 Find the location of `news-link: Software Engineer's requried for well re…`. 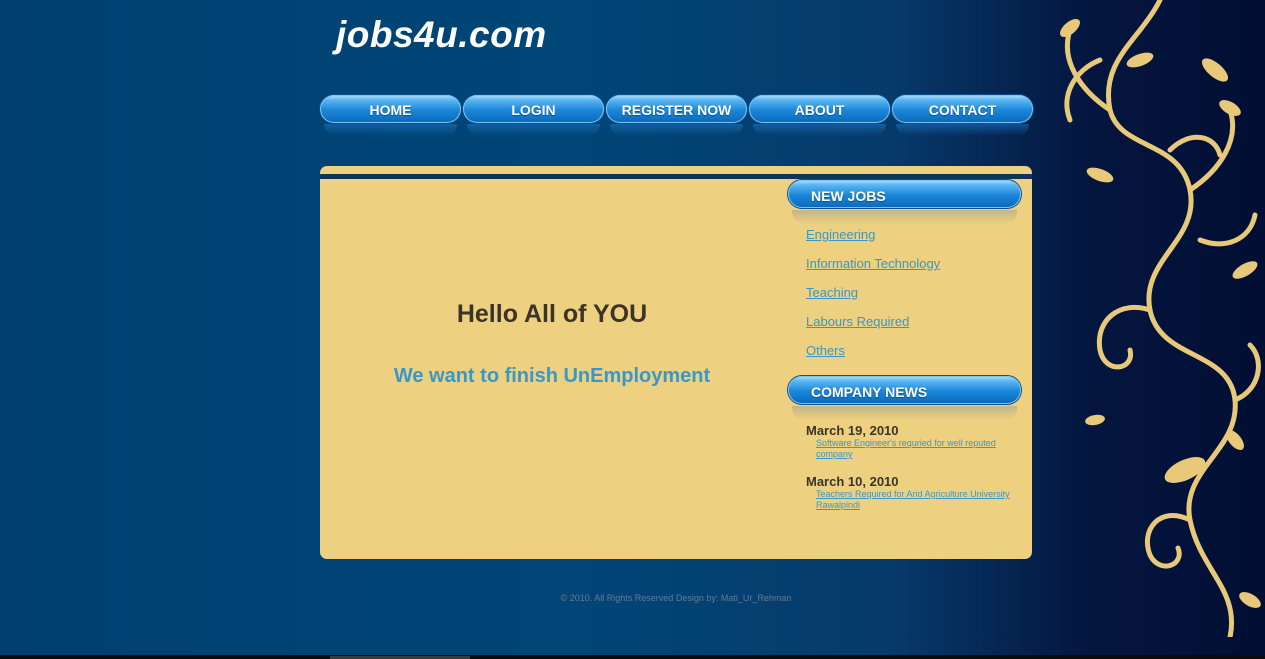

news-link: Software Engineer's requried for well re… is located at coordinates (919, 449).